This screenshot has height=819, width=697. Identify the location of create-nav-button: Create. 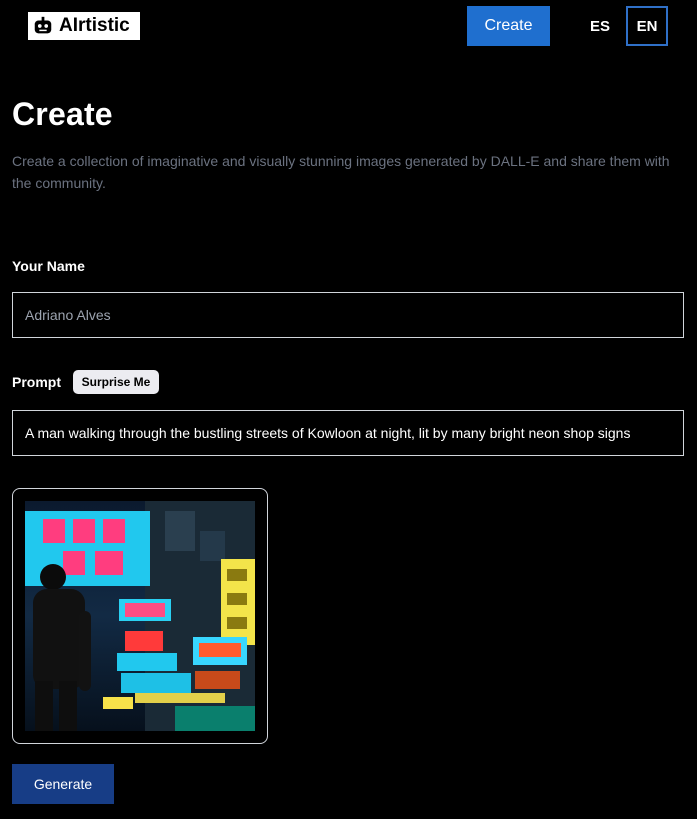
(508, 26).